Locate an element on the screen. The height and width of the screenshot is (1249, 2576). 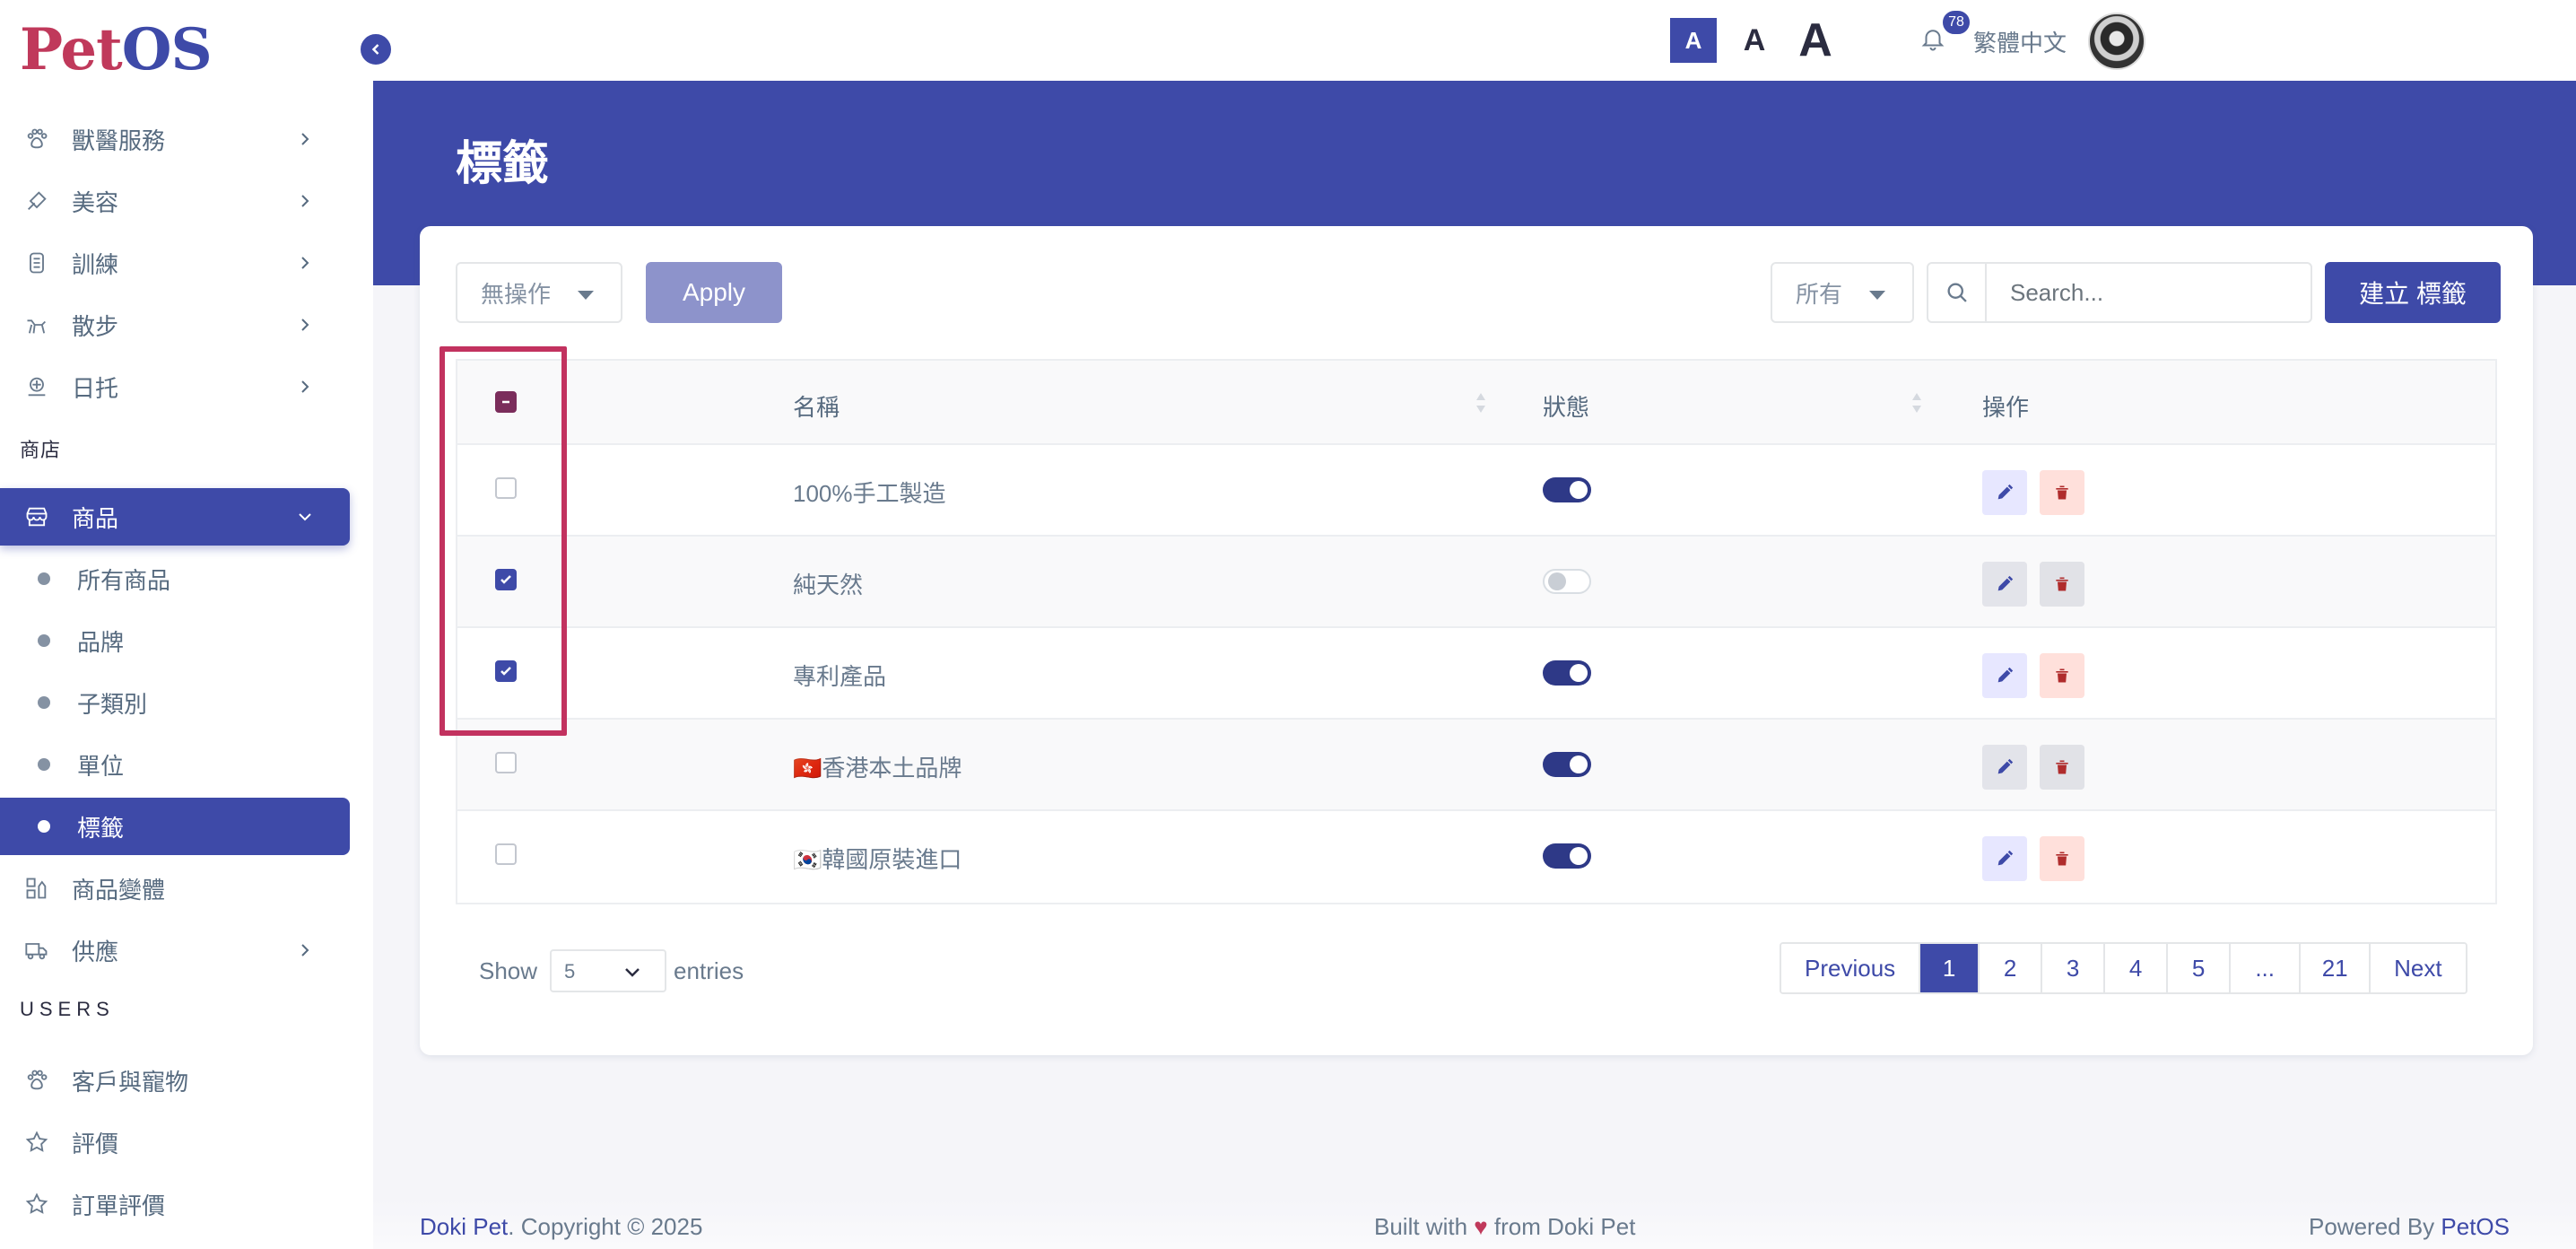
pencil-icon is located at coordinates (2005, 583).